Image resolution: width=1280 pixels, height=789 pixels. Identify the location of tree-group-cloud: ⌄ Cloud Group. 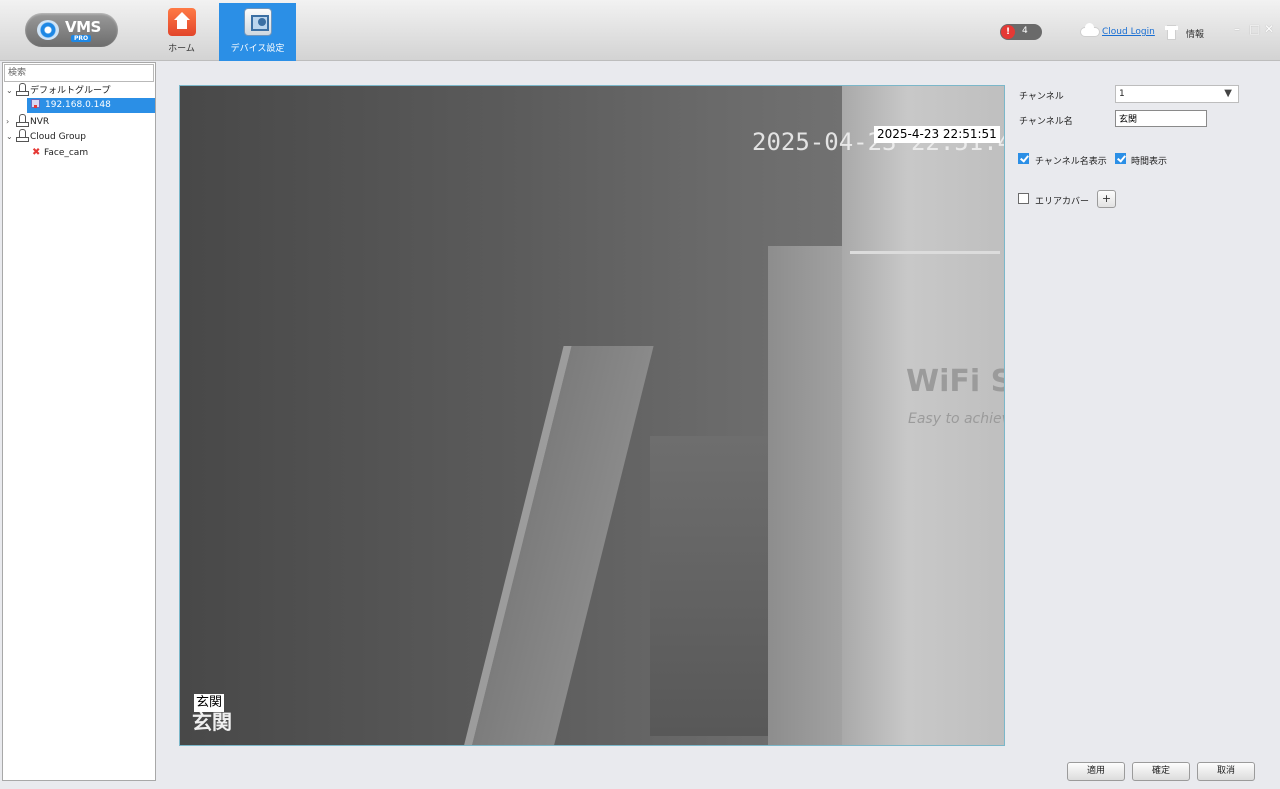
(46, 136).